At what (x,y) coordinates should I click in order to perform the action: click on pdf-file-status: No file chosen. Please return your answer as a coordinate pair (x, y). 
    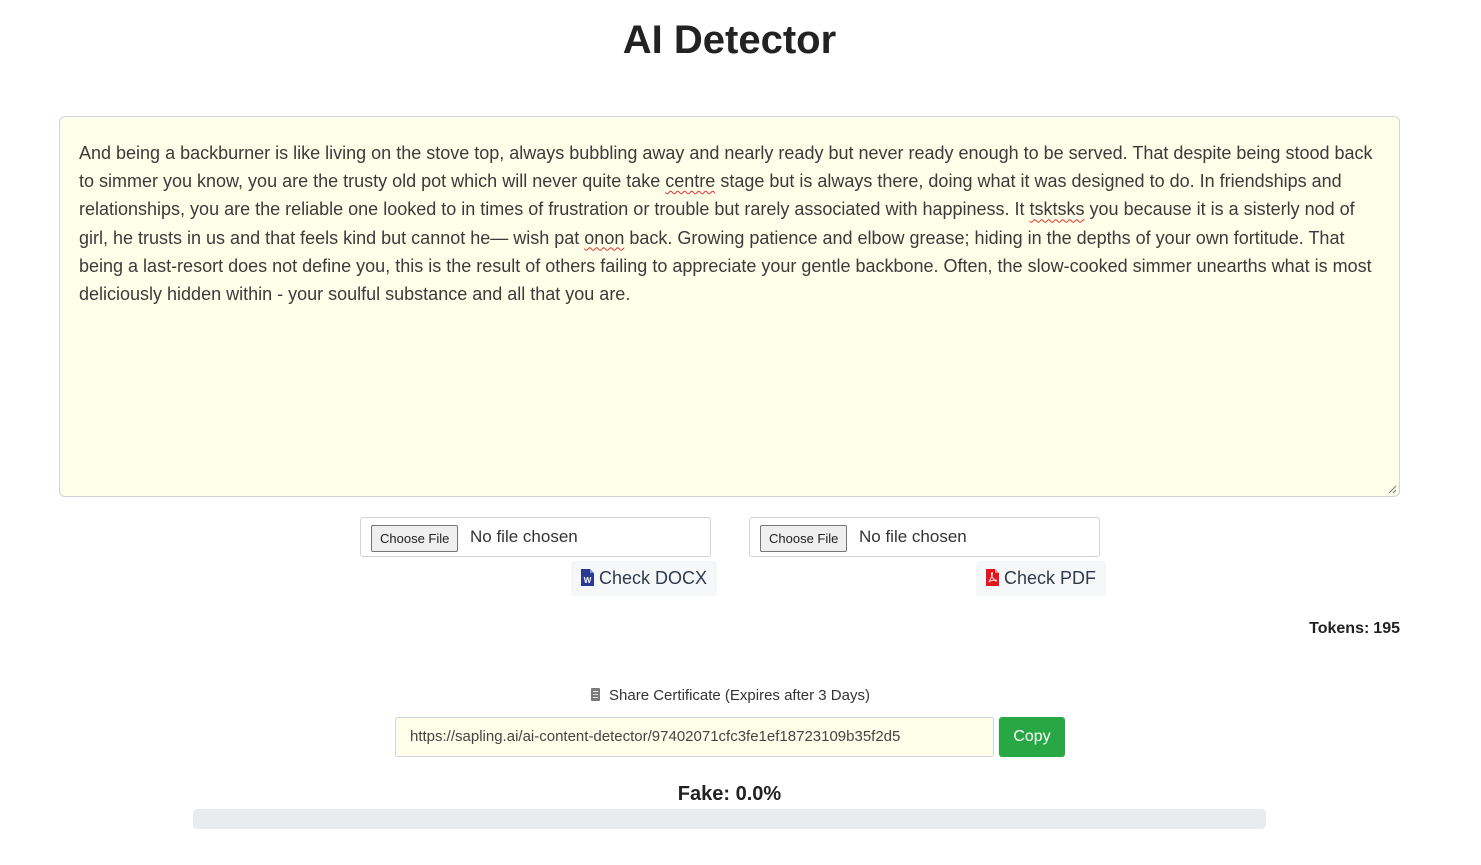
    Looking at the image, I should click on (913, 536).